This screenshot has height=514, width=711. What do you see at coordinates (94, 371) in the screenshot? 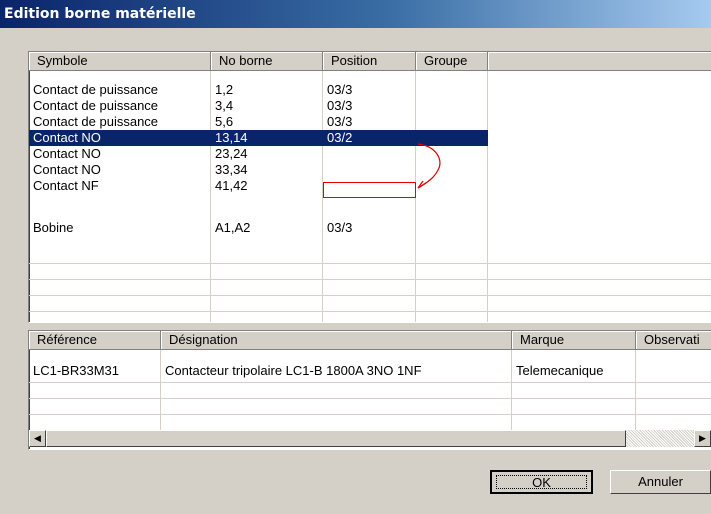
I see `cell-reference: LC1-BR33M31` at bounding box center [94, 371].